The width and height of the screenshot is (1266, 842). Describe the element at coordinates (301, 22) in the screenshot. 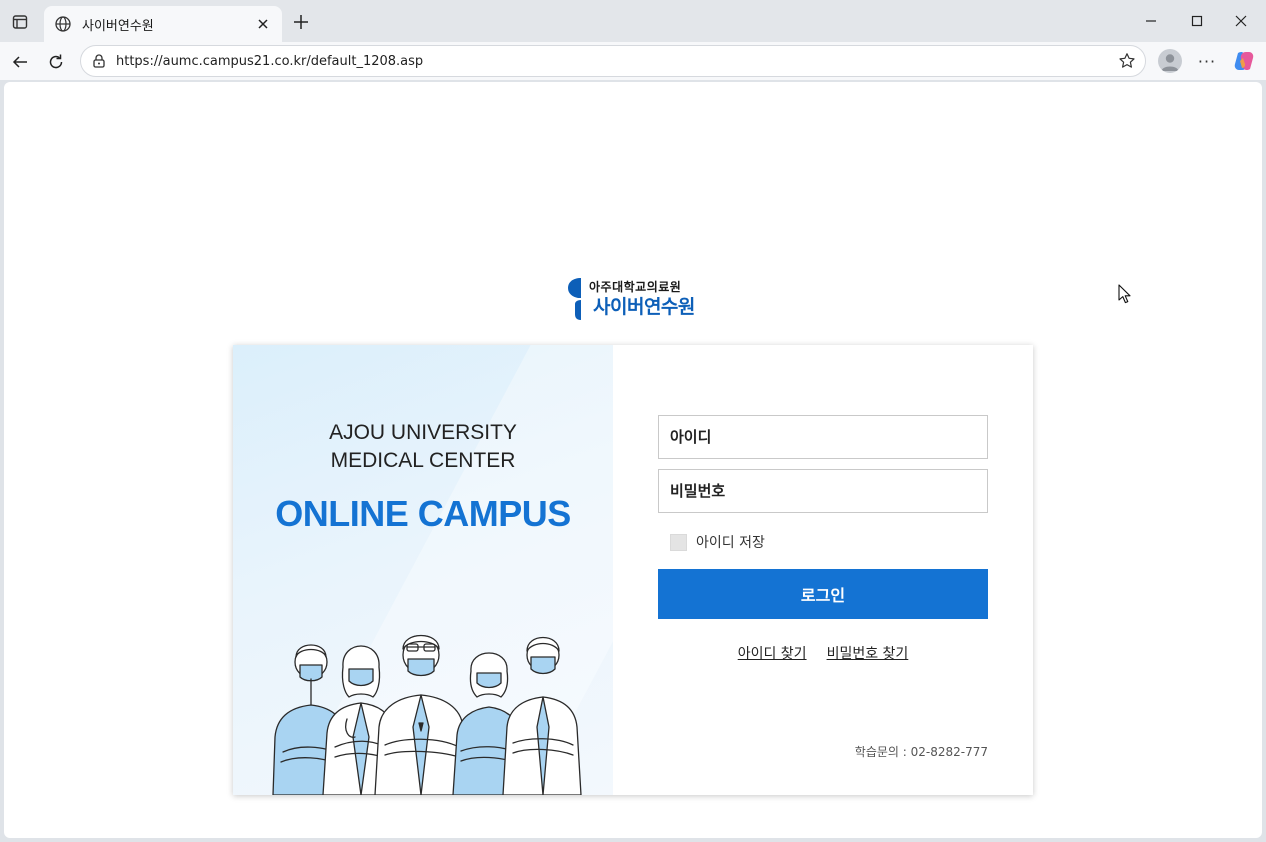

I see `plus-icon` at that location.